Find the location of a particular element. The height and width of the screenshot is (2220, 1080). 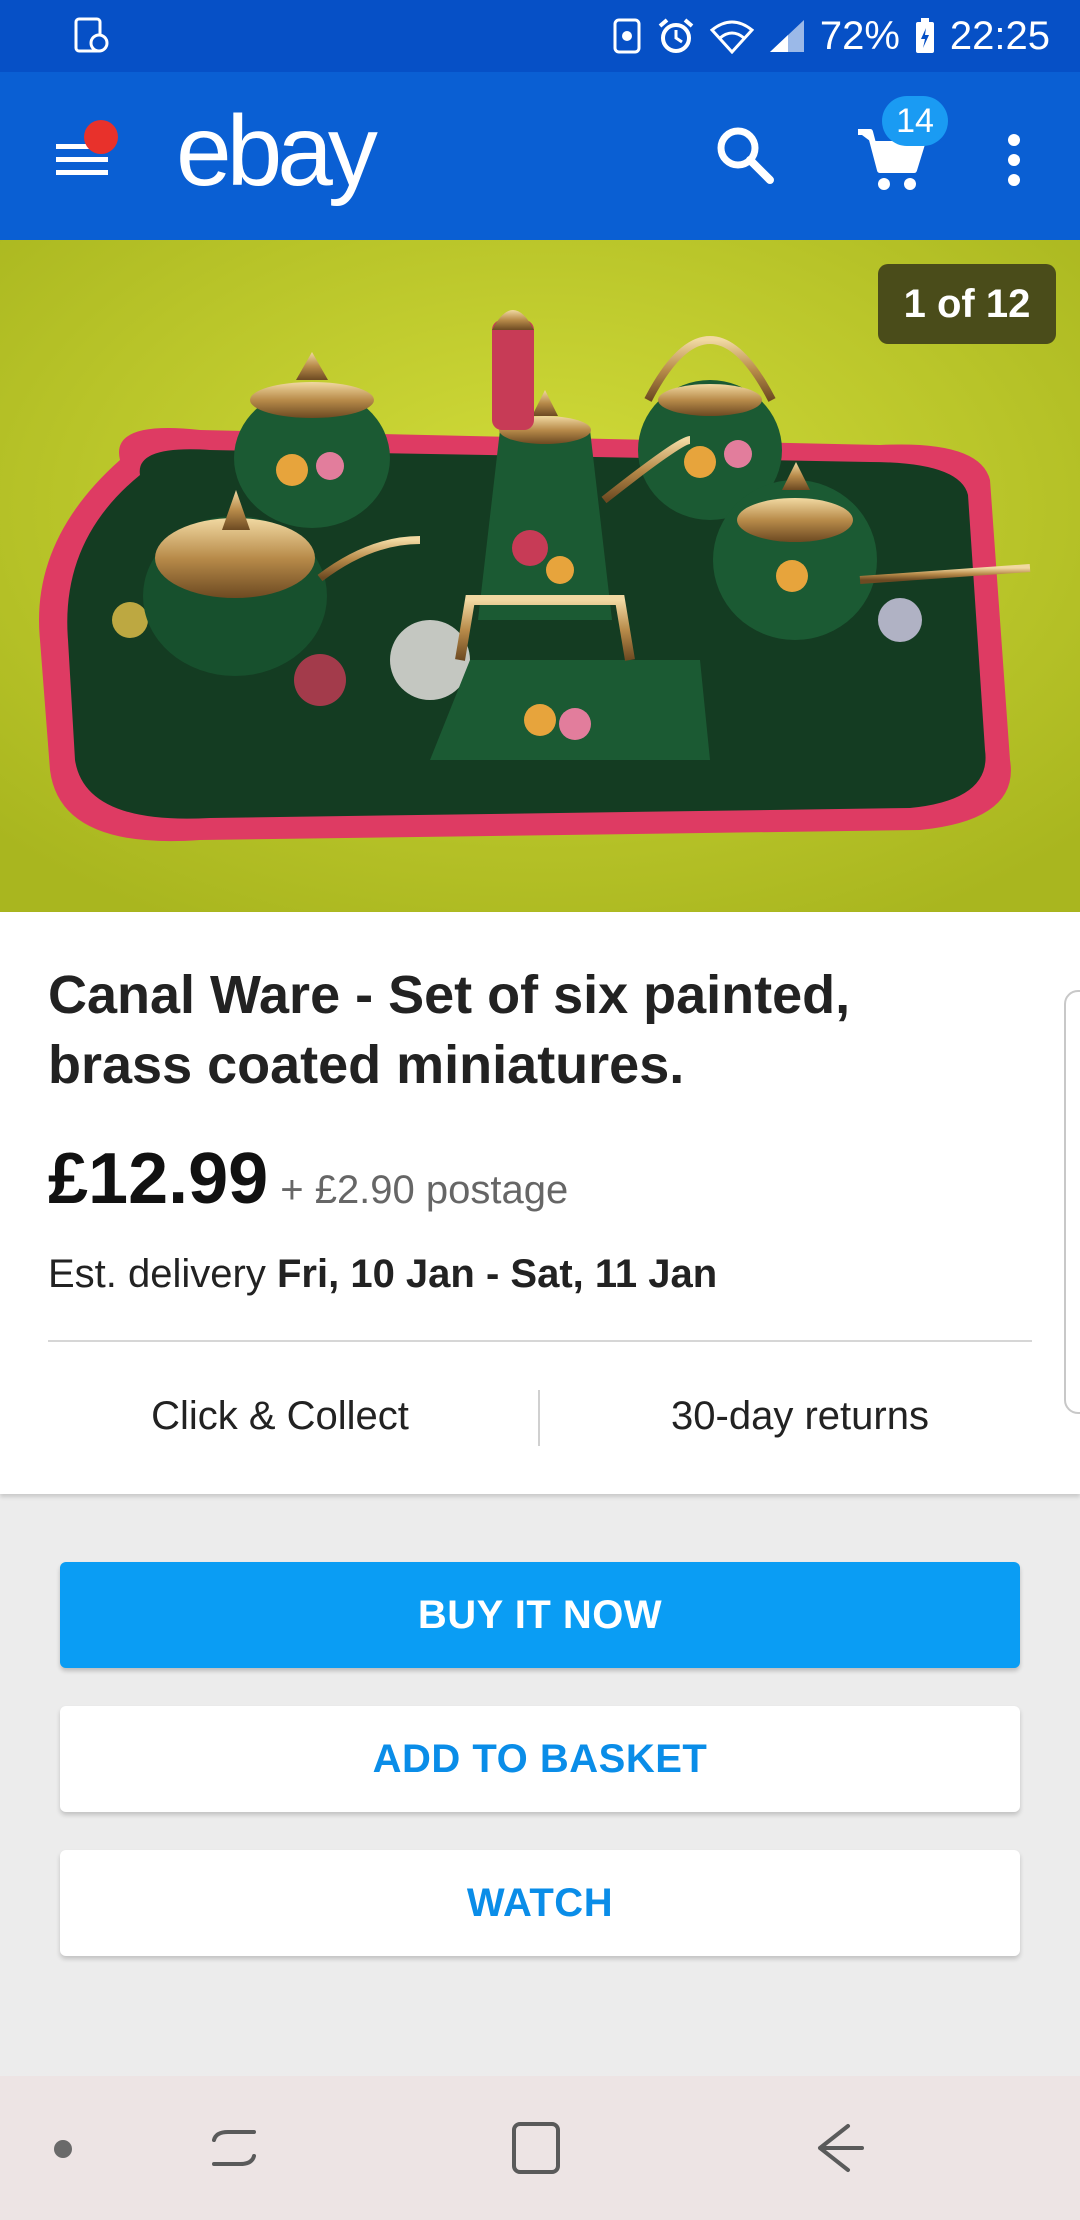

data-saver-icon is located at coordinates (627, 36).